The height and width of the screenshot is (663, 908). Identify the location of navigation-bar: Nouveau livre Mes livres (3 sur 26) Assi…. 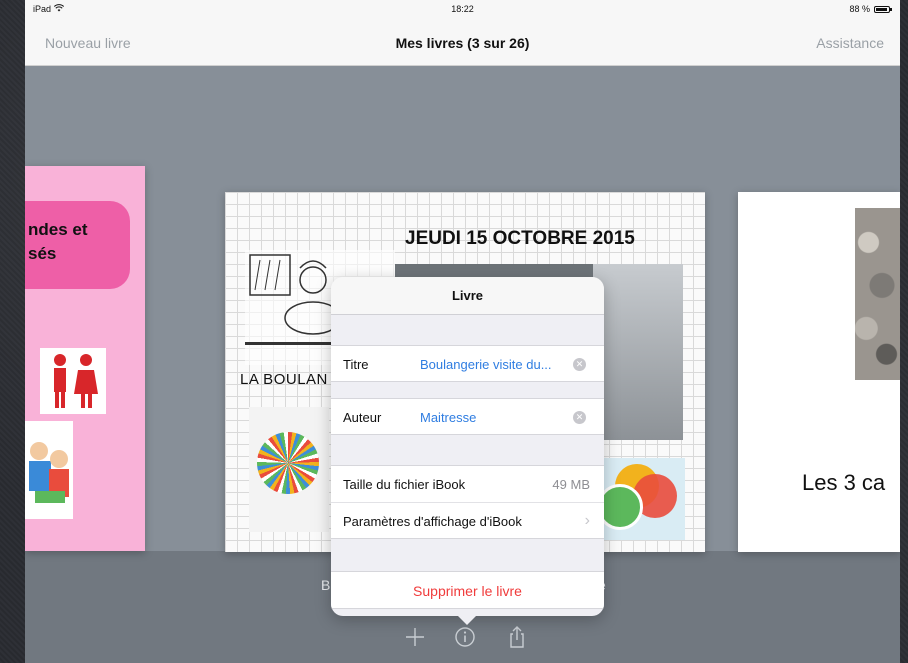
(462, 43).